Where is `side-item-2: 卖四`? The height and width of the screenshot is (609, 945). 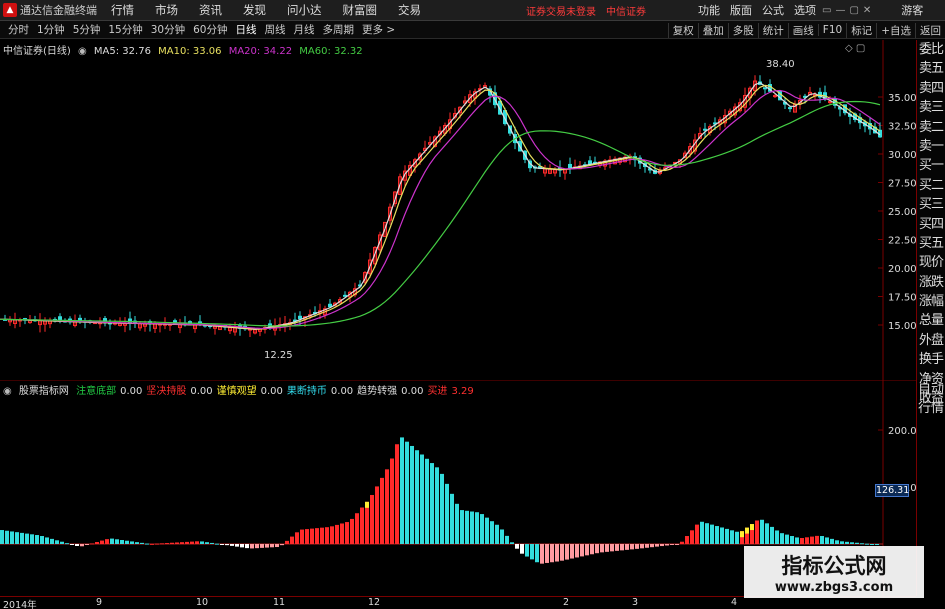
side-item-2: 卖四 is located at coordinates (931, 88).